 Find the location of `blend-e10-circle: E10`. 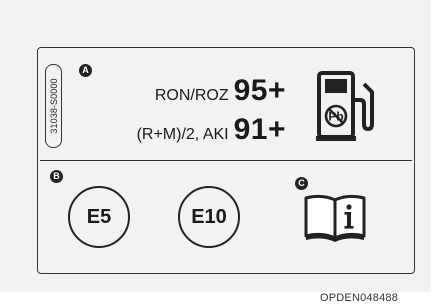

blend-e10-circle: E10 is located at coordinates (209, 217).